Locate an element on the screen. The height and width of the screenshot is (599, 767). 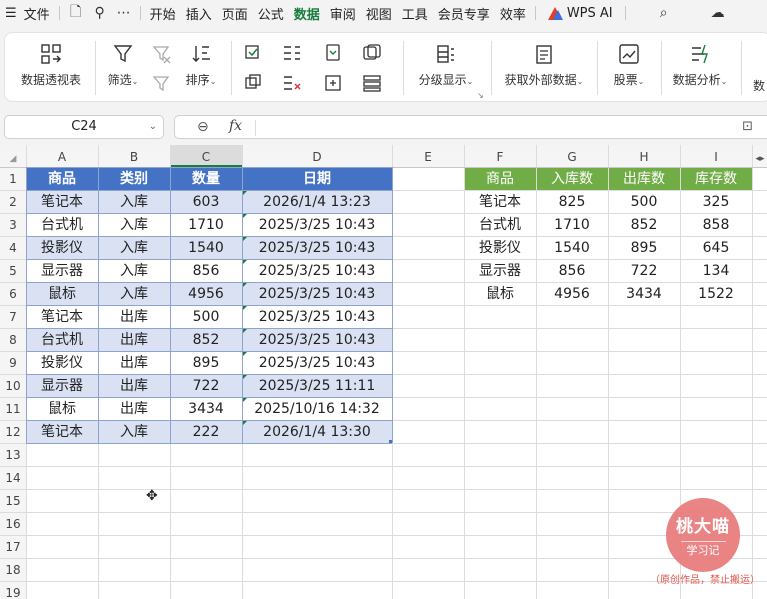
outline-dialog-launcher: ↘ is located at coordinates (480, 95).